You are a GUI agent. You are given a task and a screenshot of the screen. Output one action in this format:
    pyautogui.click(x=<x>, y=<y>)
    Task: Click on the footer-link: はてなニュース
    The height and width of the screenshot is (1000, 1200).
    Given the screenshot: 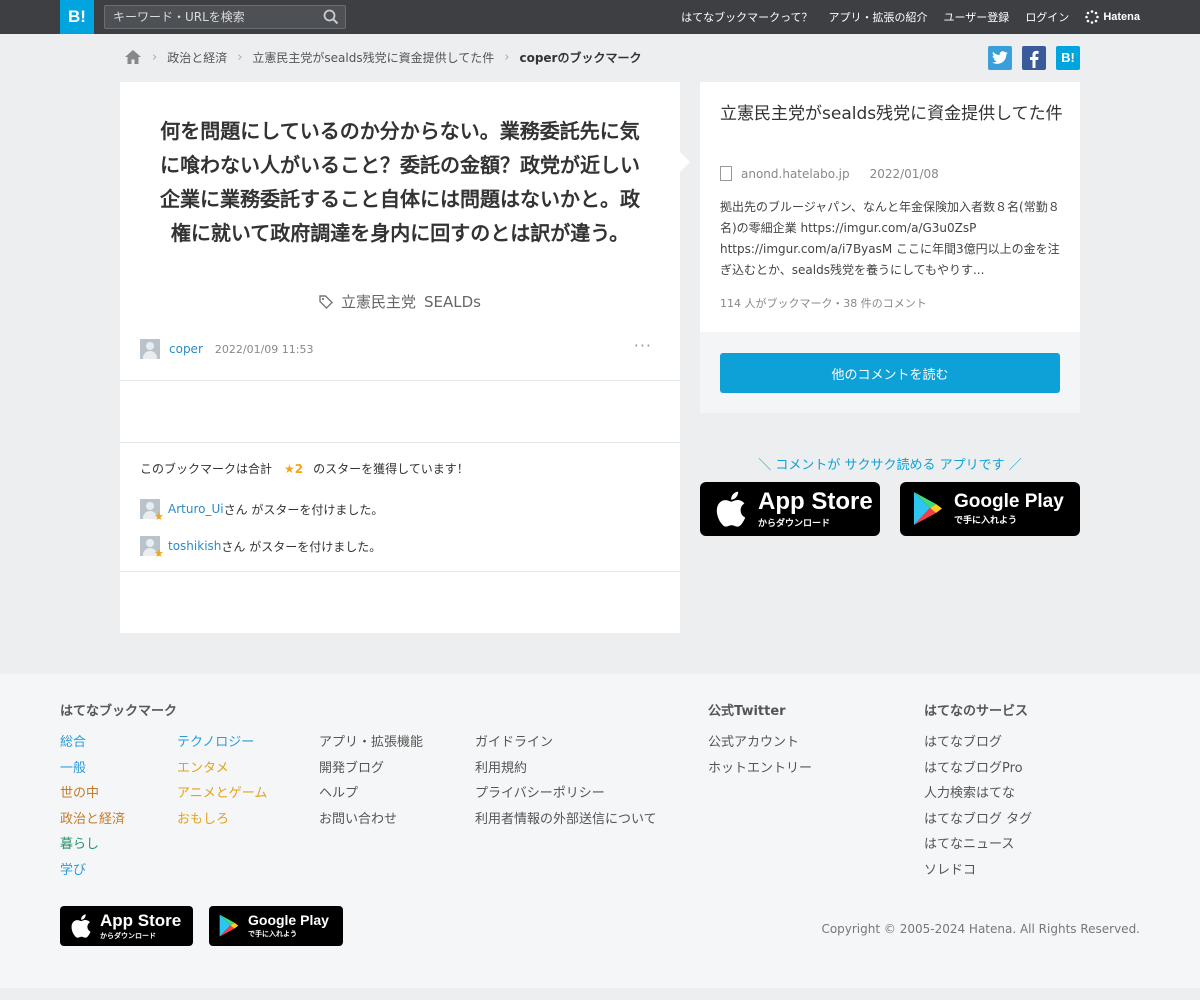 What is the action you would take?
    pyautogui.click(x=978, y=845)
    